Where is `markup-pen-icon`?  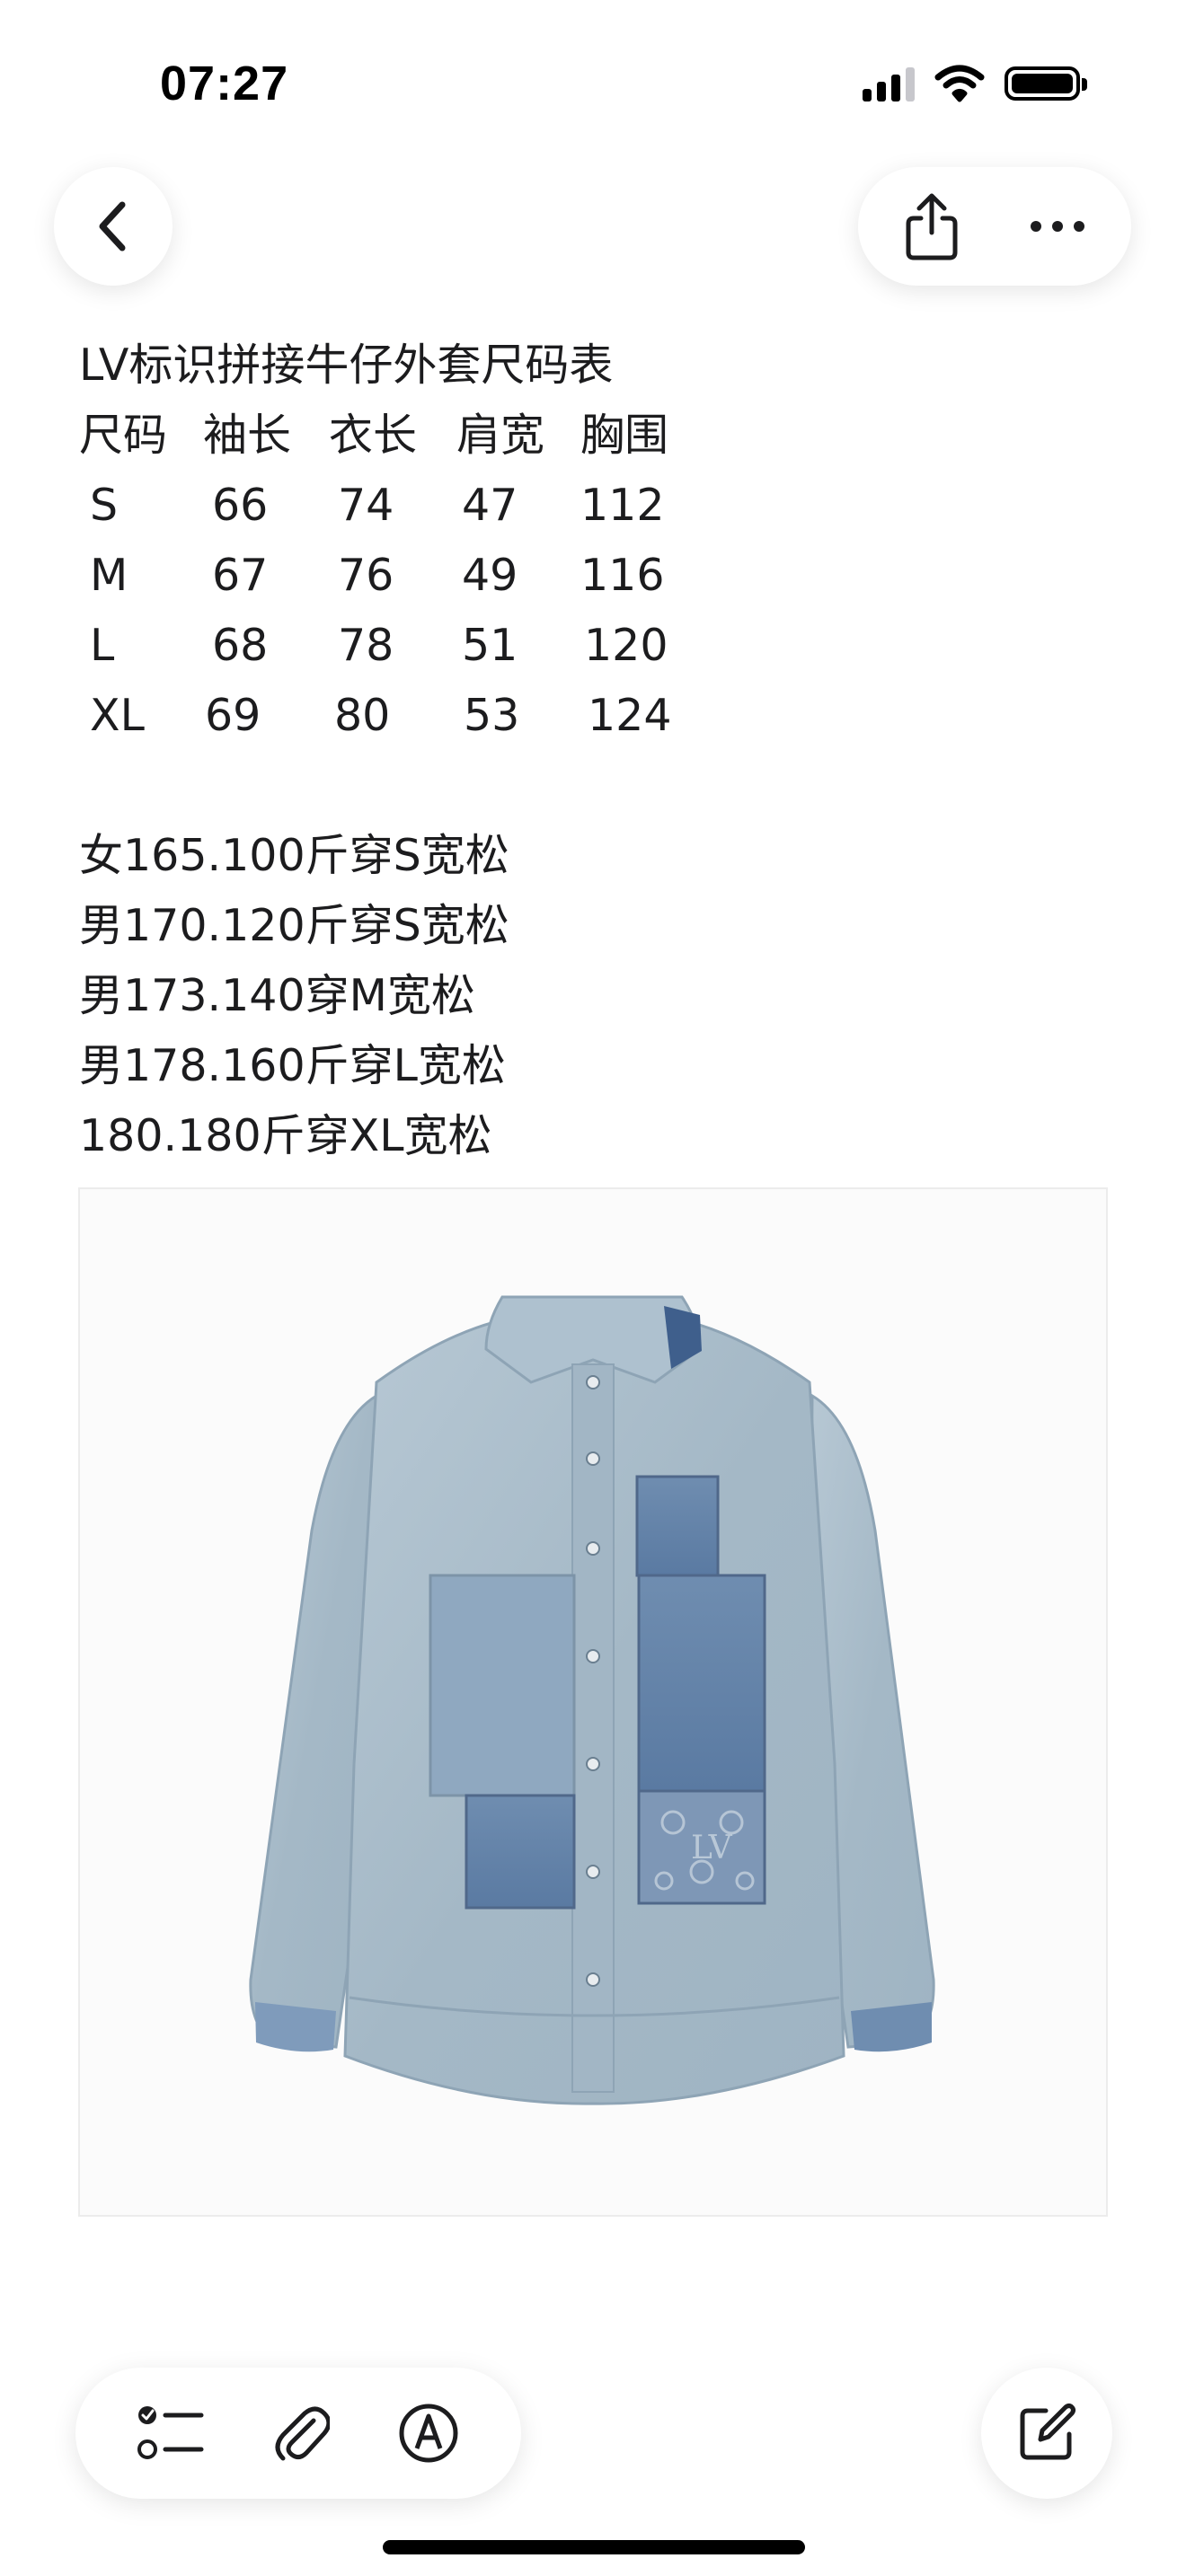 markup-pen-icon is located at coordinates (428, 2433).